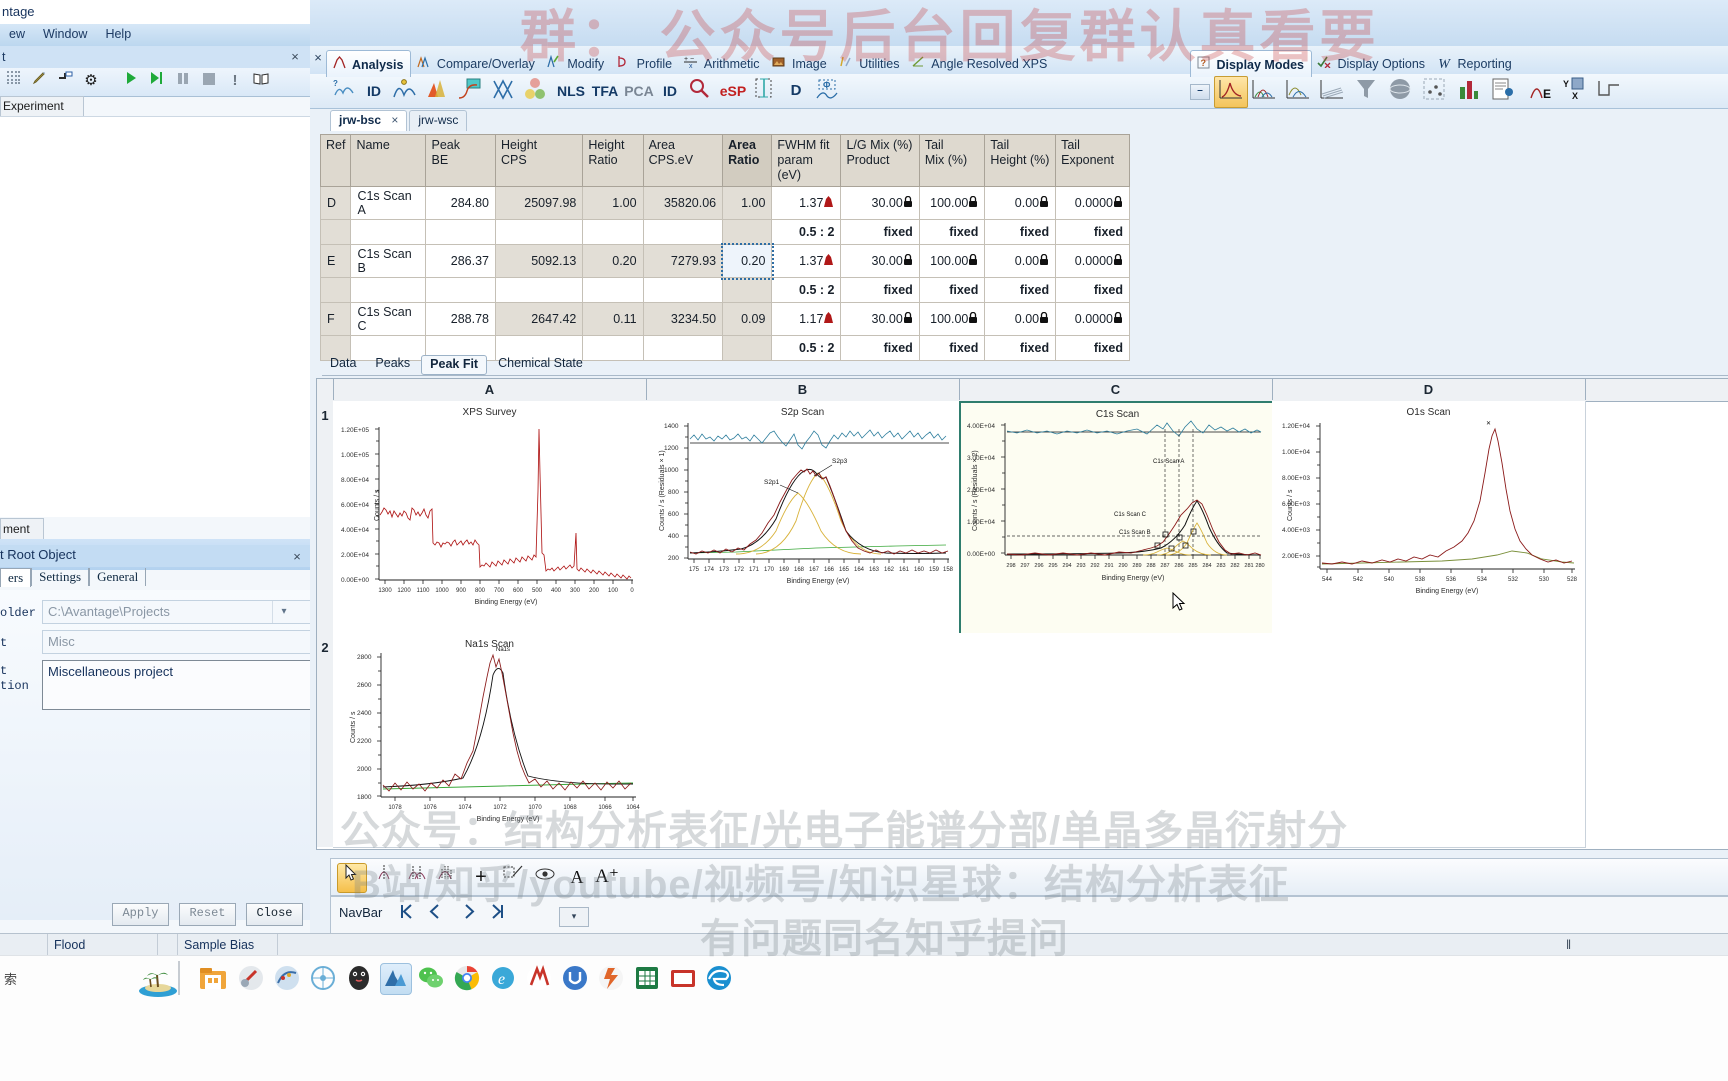 Image resolution: width=1728 pixels, height=1081 pixels. Describe the element at coordinates (1264, 91) in the screenshot. I see `chart-stack-icon` at that location.